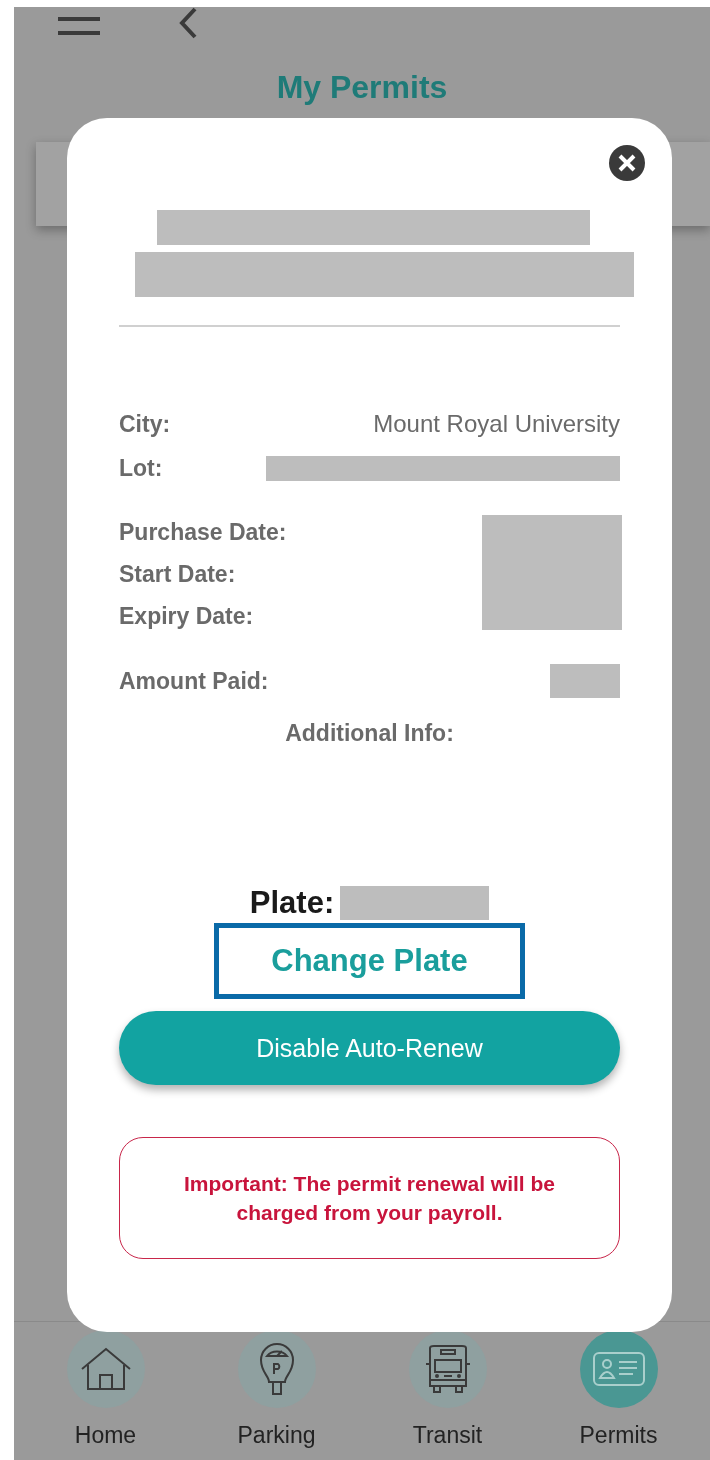 The image size is (710, 1460). Describe the element at coordinates (188, 23) in the screenshot. I see `back-icon` at that location.